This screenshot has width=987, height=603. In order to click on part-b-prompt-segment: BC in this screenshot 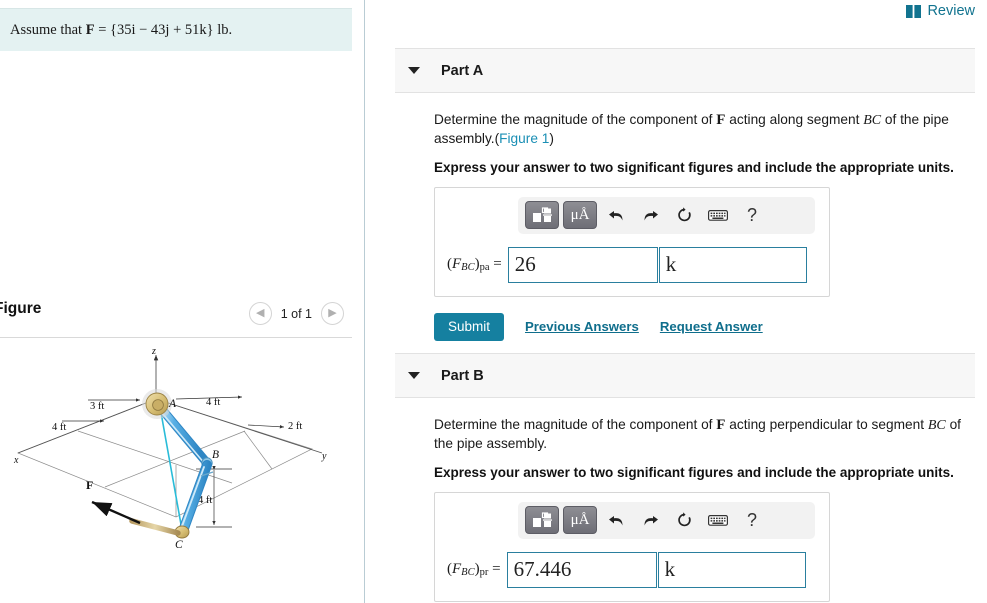, I will do `click(936, 425)`.